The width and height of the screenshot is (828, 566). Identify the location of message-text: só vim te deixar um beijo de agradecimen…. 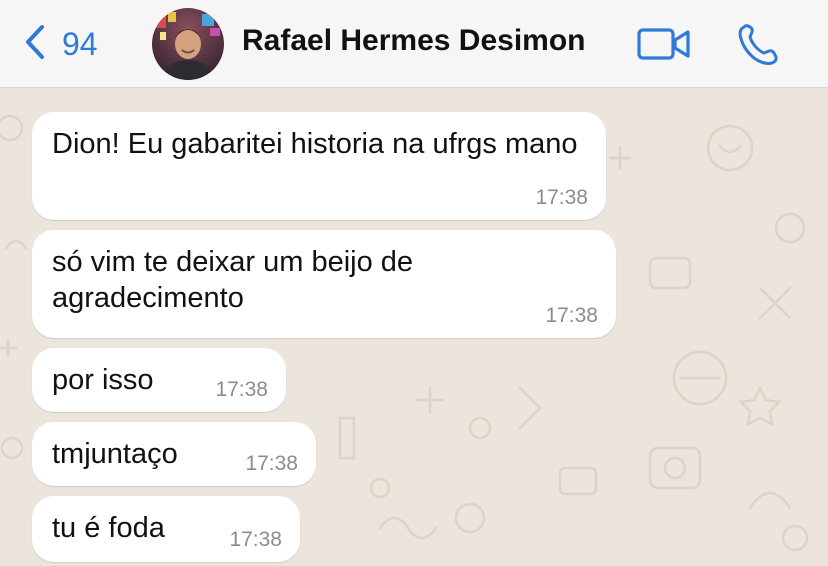
(233, 280).